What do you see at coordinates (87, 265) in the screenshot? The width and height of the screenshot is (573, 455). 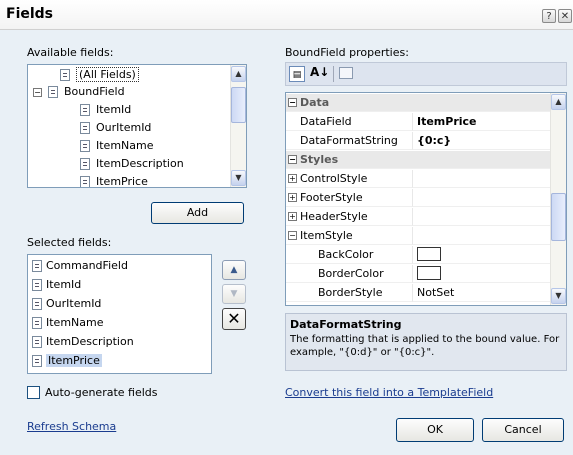 I see `selected-field-label: CommandField` at bounding box center [87, 265].